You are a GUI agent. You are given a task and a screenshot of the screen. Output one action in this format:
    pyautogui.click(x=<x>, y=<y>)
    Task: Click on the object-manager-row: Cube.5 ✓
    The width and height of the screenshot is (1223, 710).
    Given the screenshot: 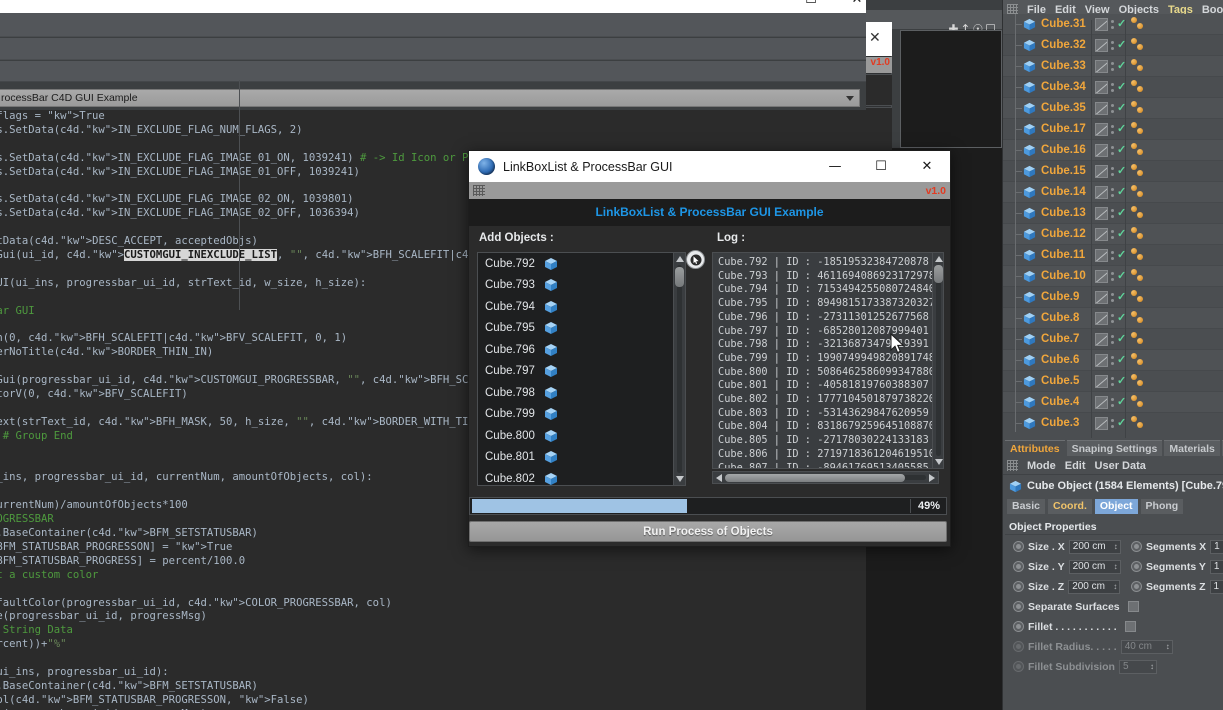 What is the action you would take?
    pyautogui.click(x=1113, y=381)
    